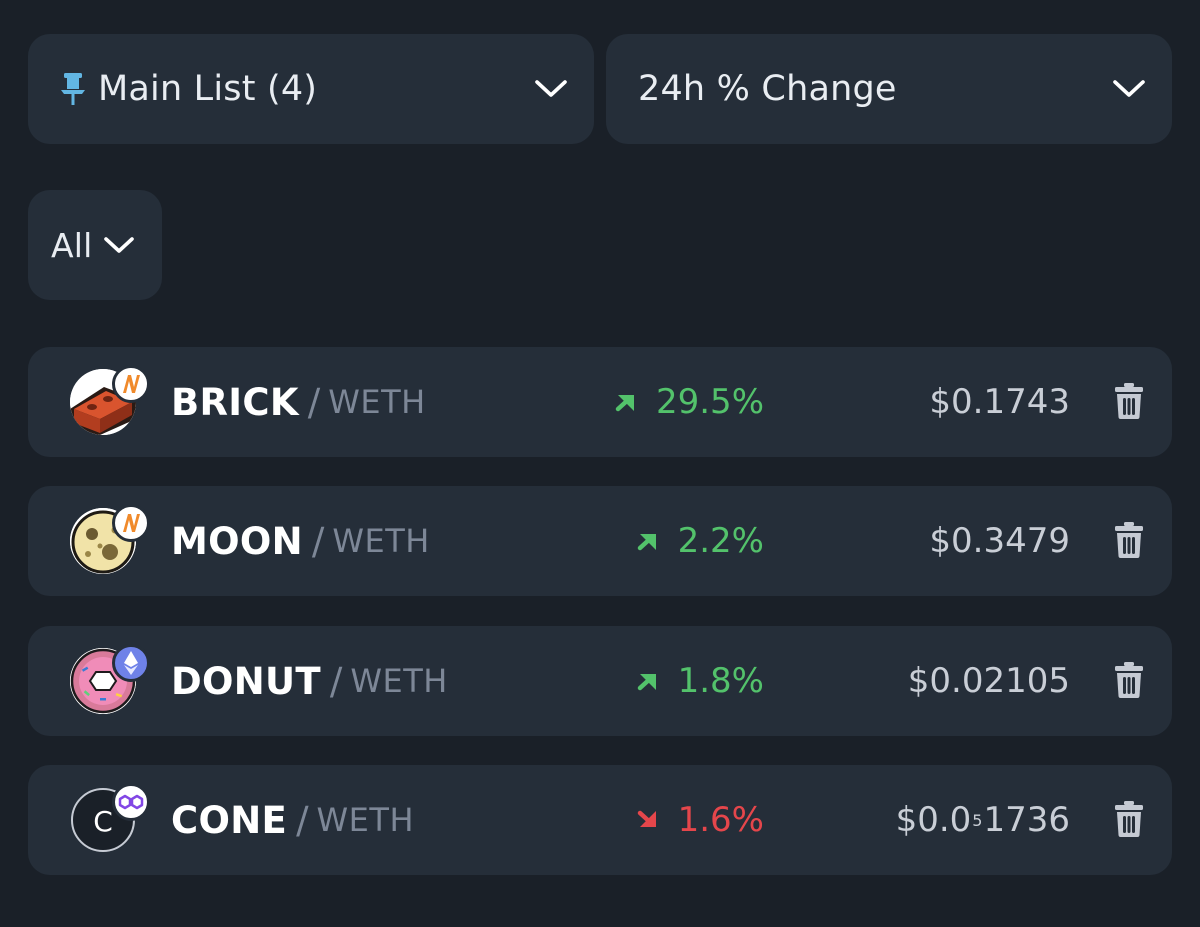  What do you see at coordinates (246, 681) in the screenshot?
I see `base-symbol: DONUT` at bounding box center [246, 681].